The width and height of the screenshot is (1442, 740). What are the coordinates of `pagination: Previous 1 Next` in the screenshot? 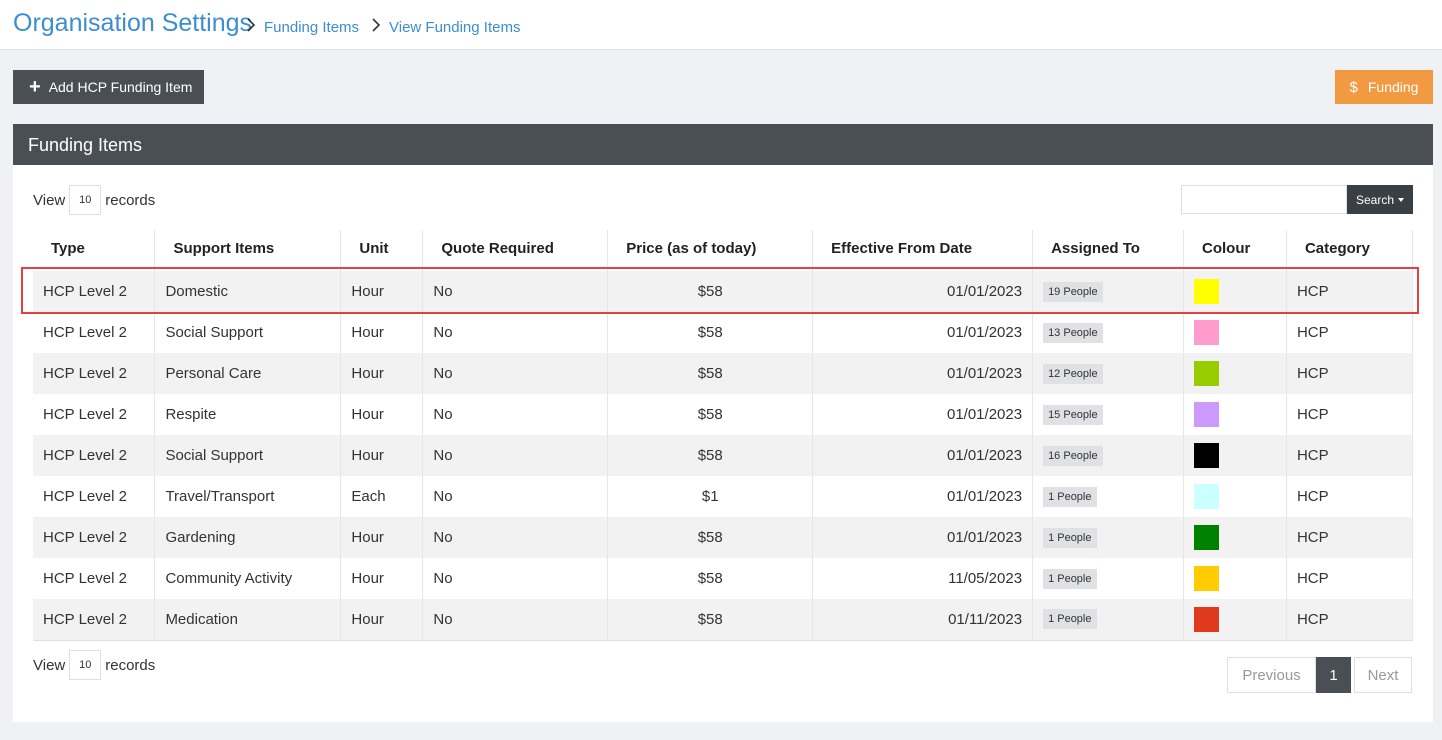 It's located at (1319, 675).